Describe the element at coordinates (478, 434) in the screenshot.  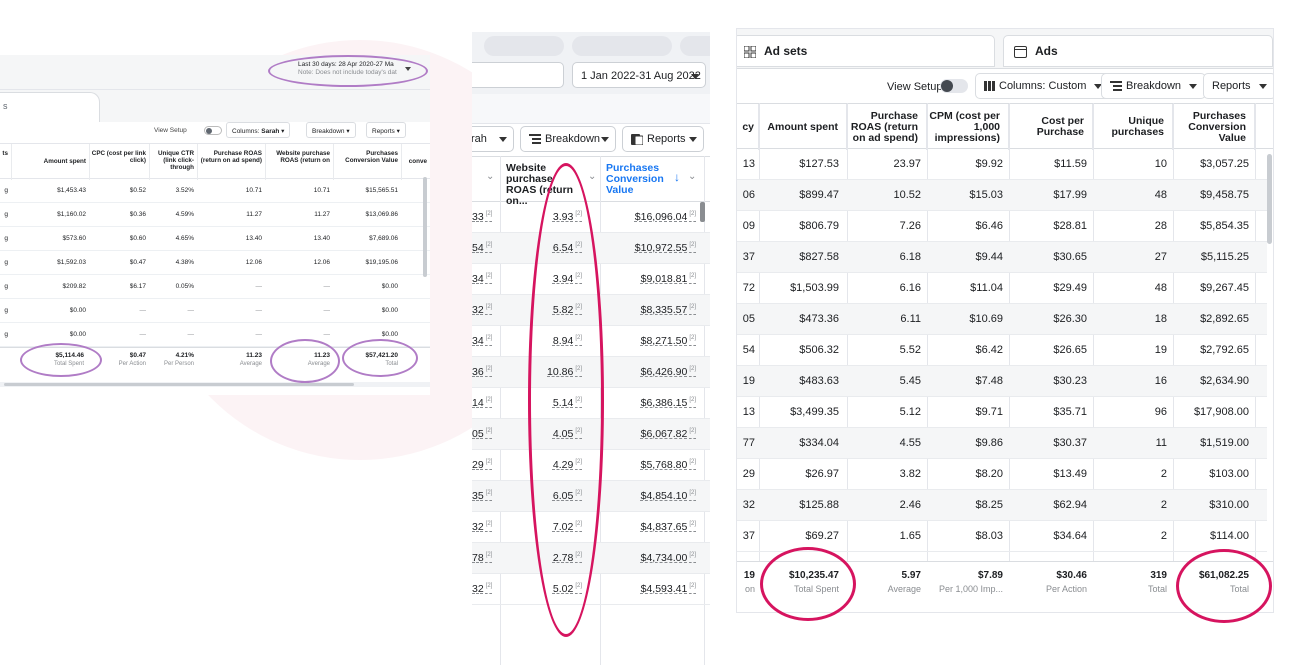
I see `cell-partial-value: 05` at that location.